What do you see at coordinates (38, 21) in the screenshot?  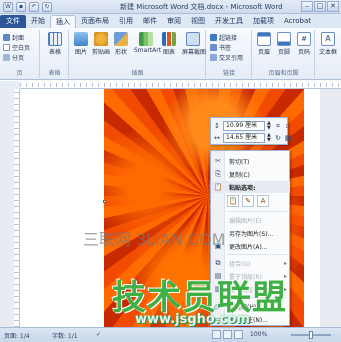 I see `tab-home: 开始` at bounding box center [38, 21].